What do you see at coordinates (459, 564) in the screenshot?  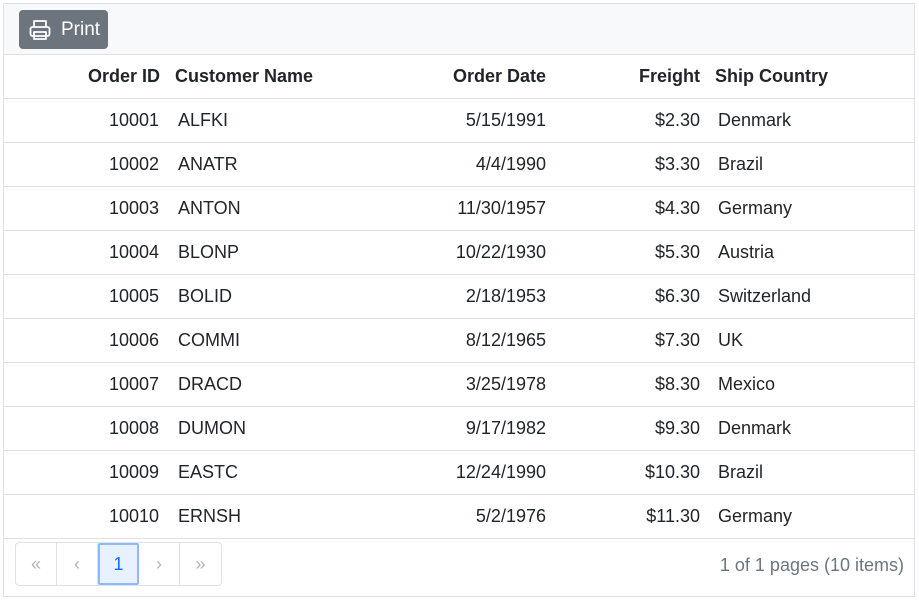 I see `pager: « ‹ 1 › » 1 of 1 pages (10 items)` at bounding box center [459, 564].